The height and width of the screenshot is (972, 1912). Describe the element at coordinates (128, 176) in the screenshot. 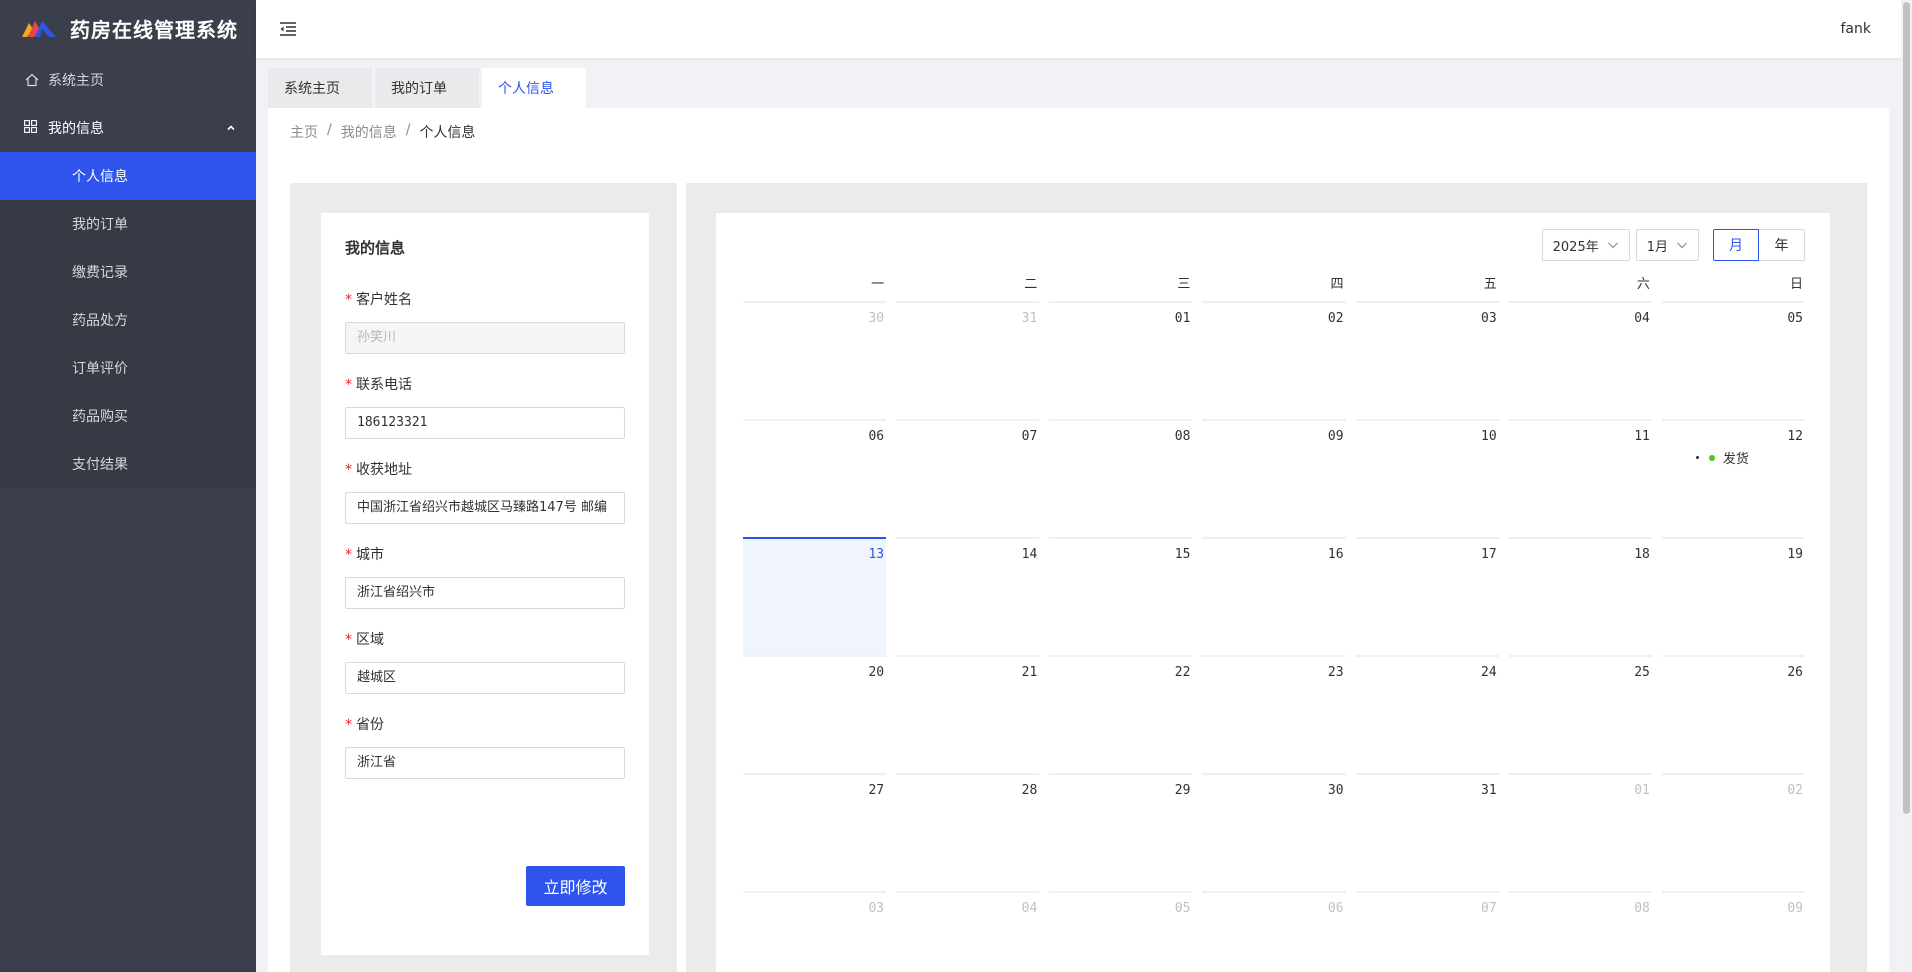

I see `sidebar-item-profile: 个人信息` at that location.